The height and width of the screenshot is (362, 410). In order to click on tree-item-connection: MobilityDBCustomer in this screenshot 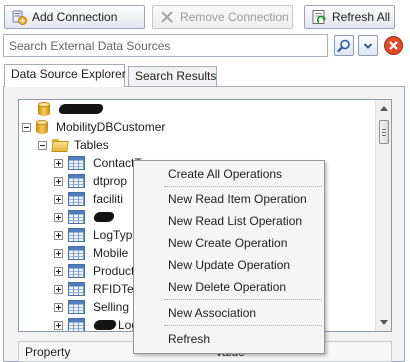, I will do `click(93, 127)`.